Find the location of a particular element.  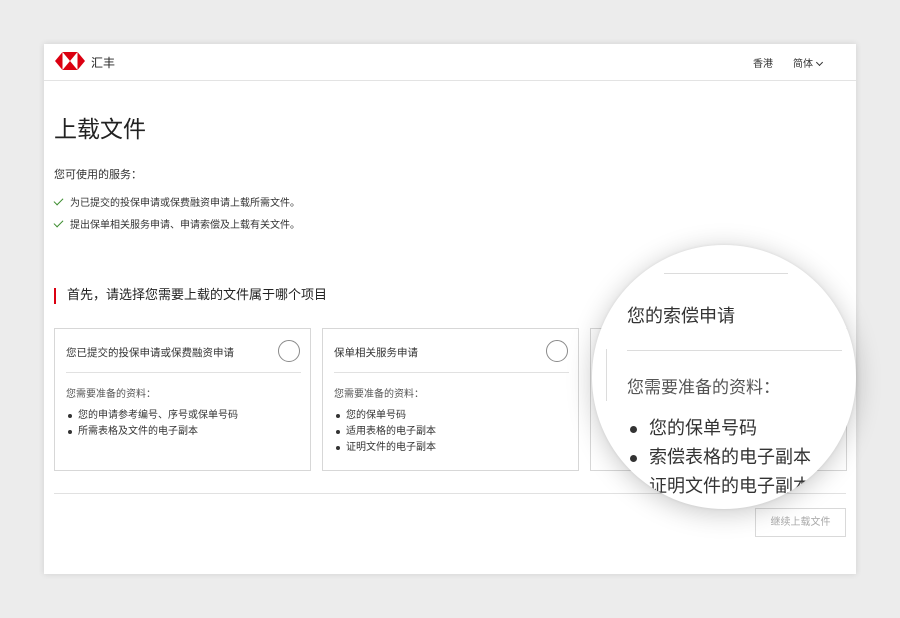

requirements-list: 您的申请参考编号、序号或保单号码 所需表格及文件的电子副本 is located at coordinates (152, 424).